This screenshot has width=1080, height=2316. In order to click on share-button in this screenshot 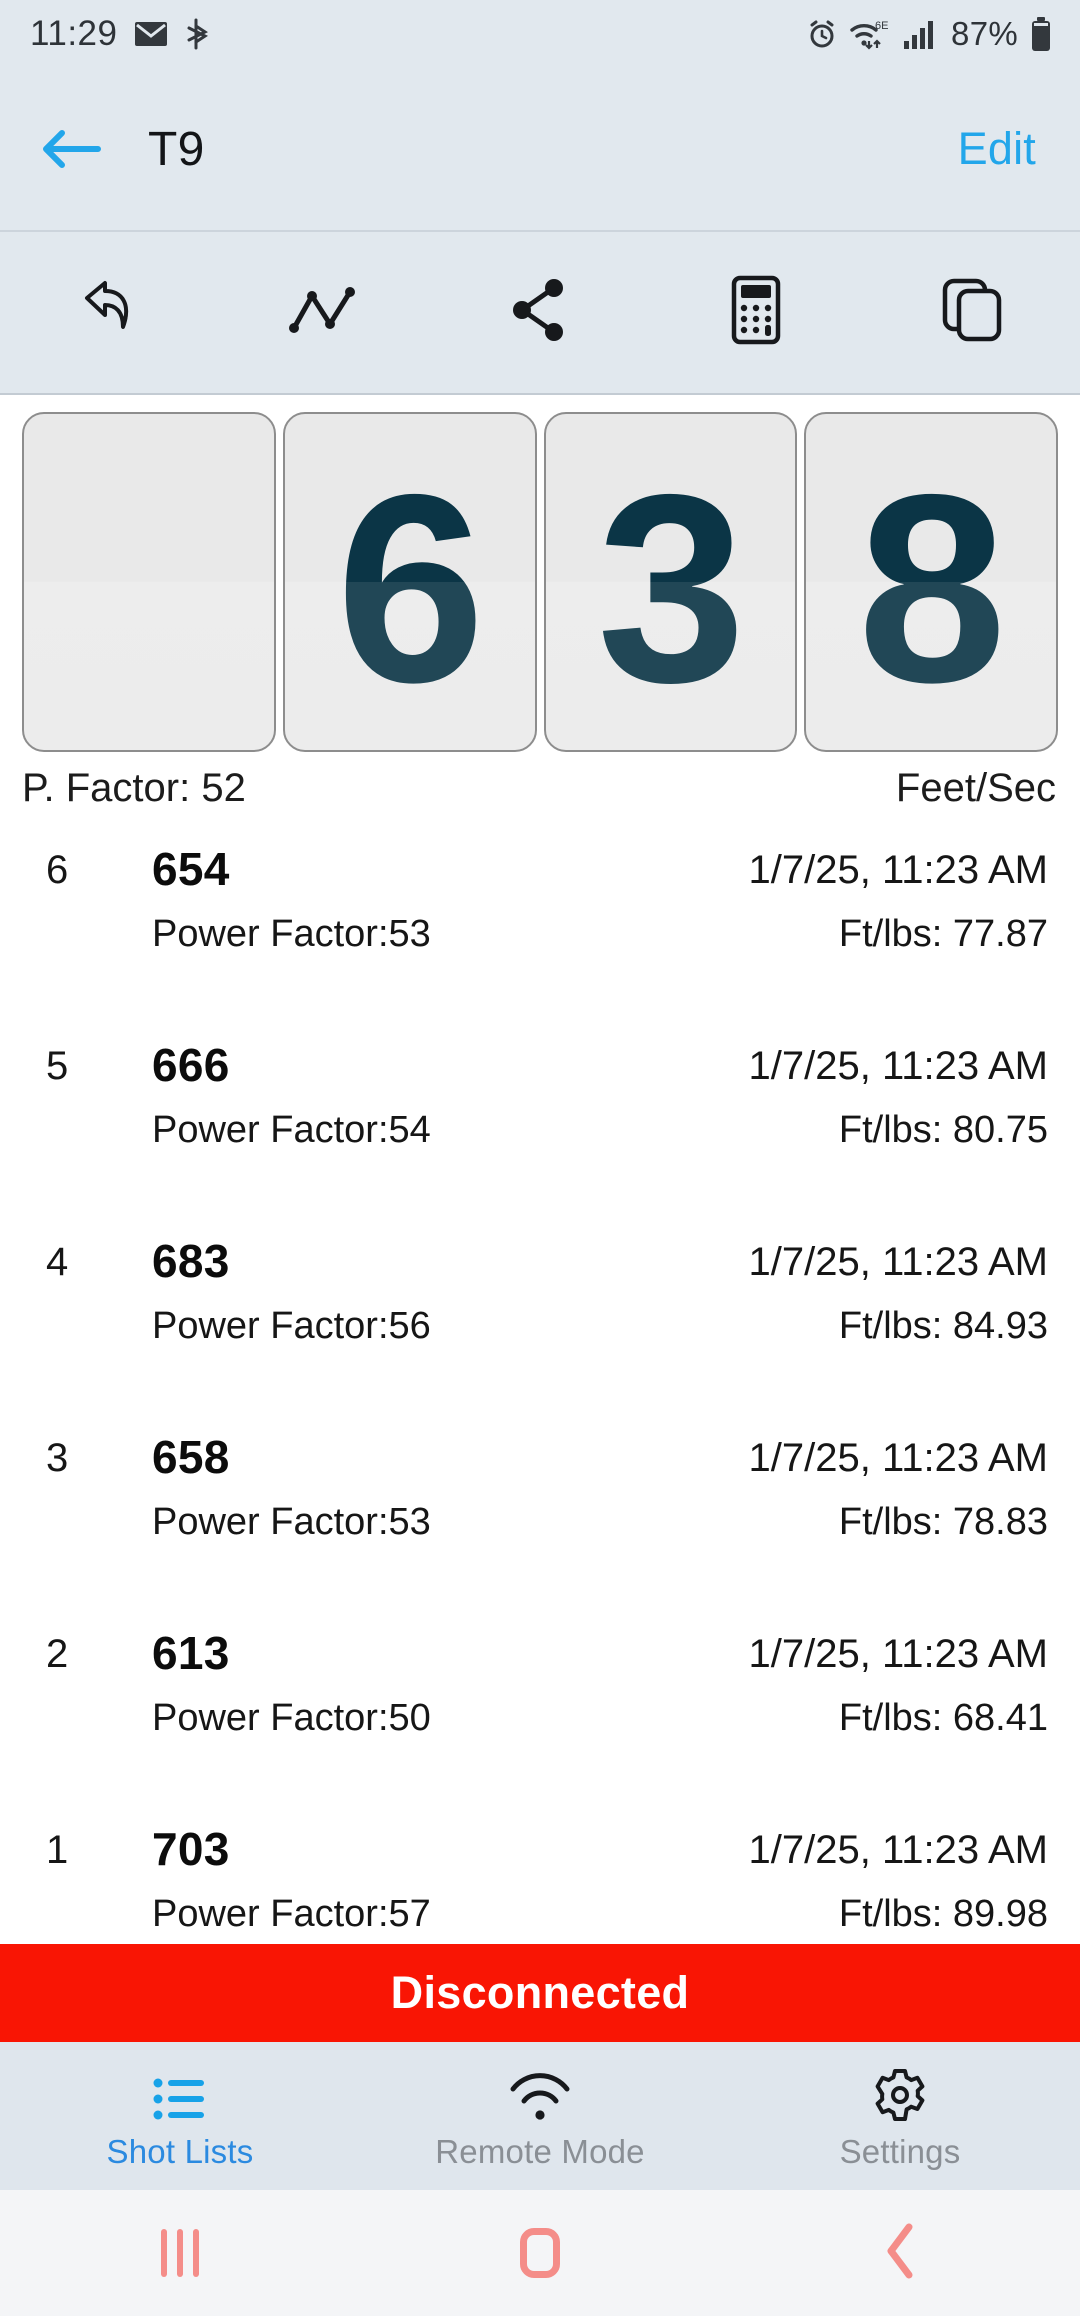, I will do `click(540, 312)`.